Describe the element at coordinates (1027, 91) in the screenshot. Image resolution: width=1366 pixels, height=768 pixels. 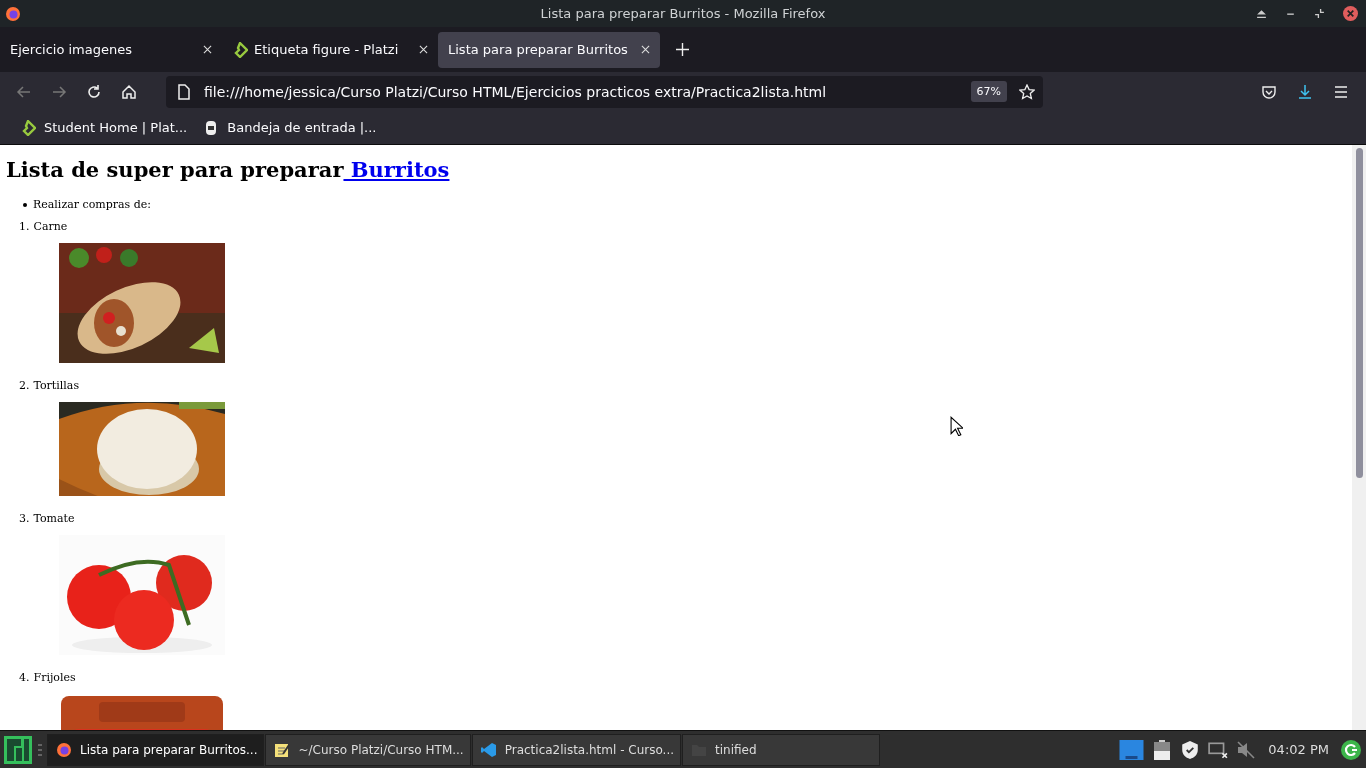
I see `star-icon` at that location.